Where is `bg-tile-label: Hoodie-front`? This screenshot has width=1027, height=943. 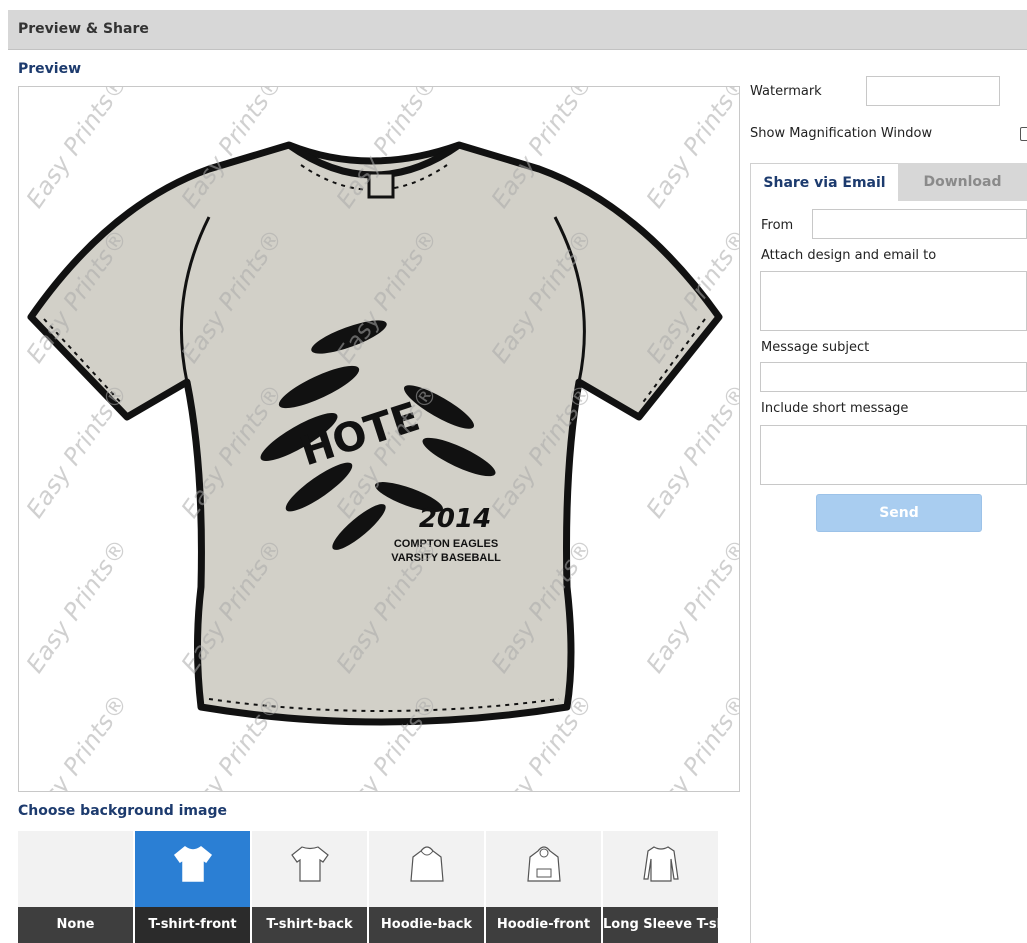 bg-tile-label: Hoodie-front is located at coordinates (543, 925).